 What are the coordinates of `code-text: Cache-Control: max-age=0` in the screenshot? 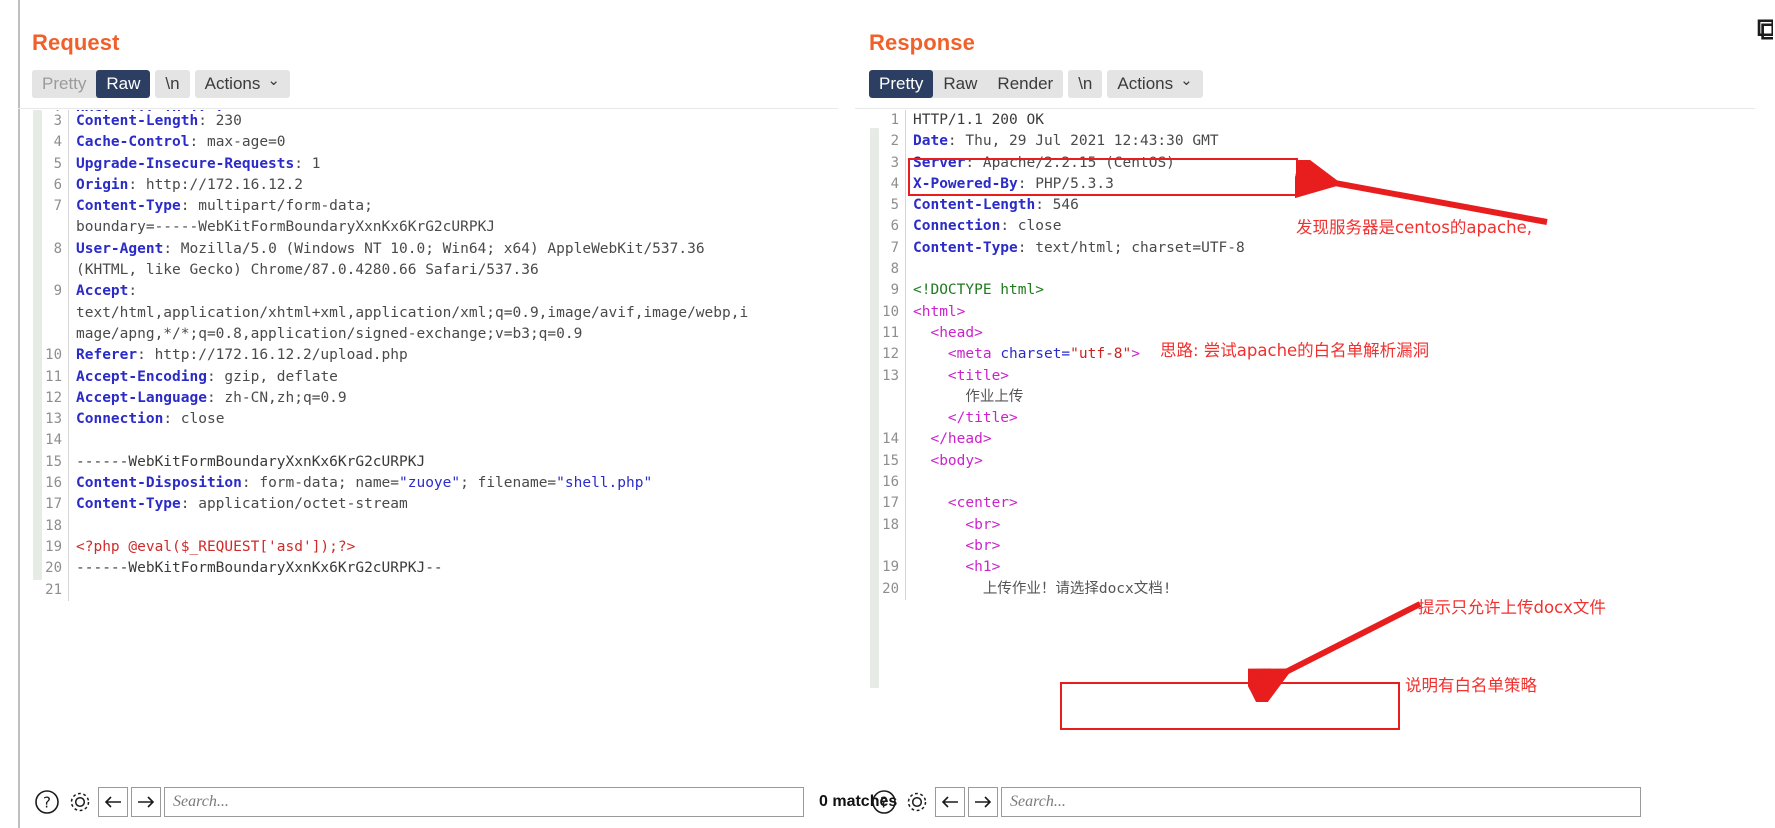 It's located at (181, 142).